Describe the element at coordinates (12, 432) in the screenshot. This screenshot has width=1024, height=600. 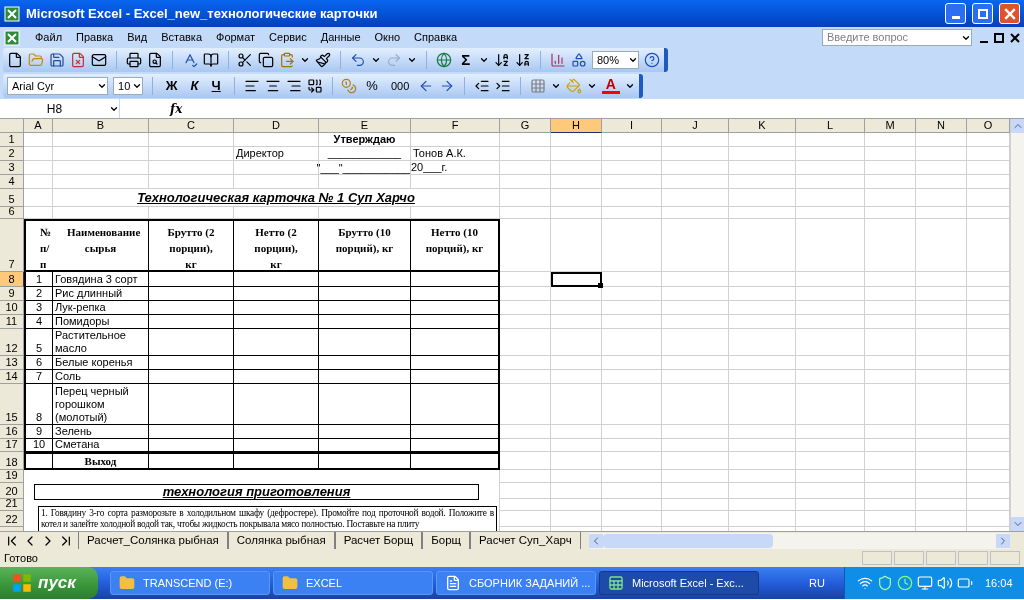
I see `row-header: 16` at that location.